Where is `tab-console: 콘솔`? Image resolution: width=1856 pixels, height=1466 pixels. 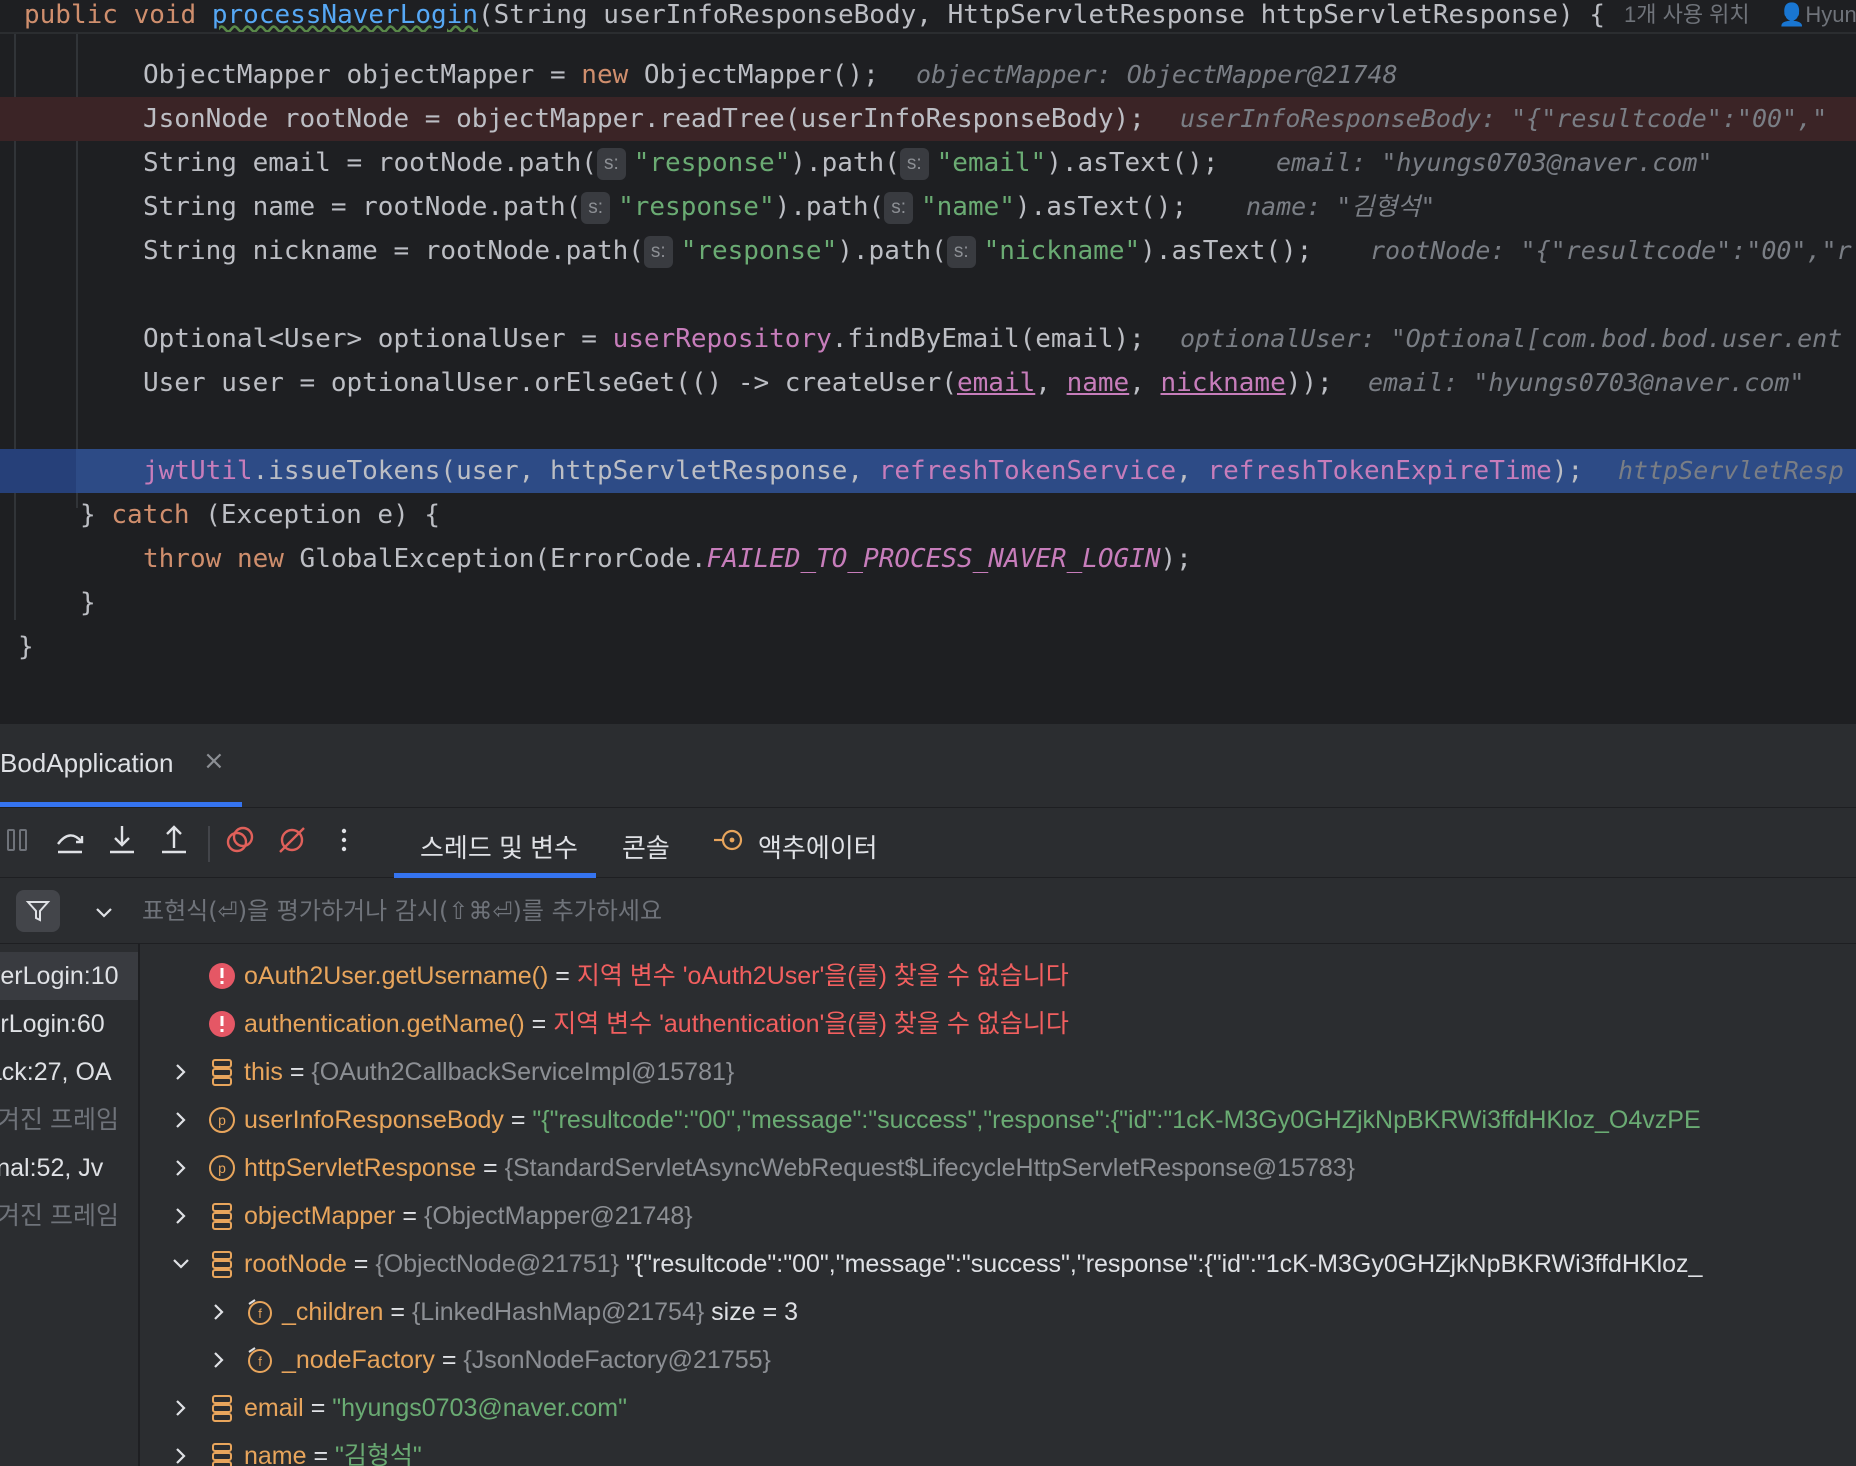
tab-console: 콘솔 is located at coordinates (646, 846).